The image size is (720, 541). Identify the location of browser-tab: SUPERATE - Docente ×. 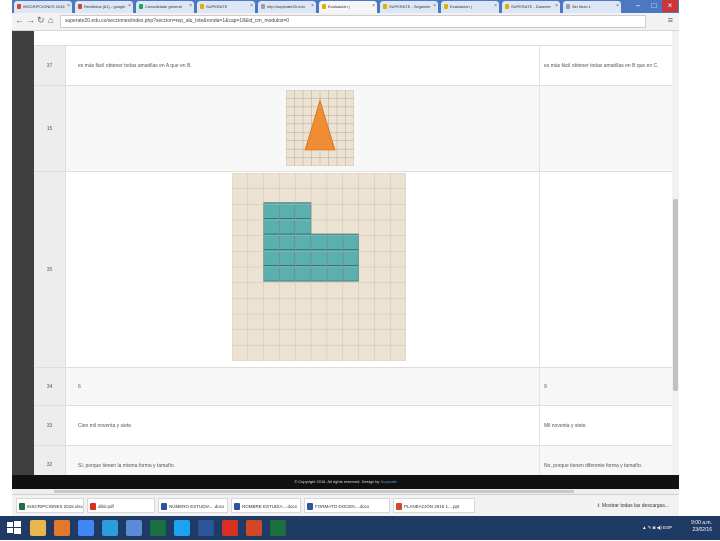
(531, 7).